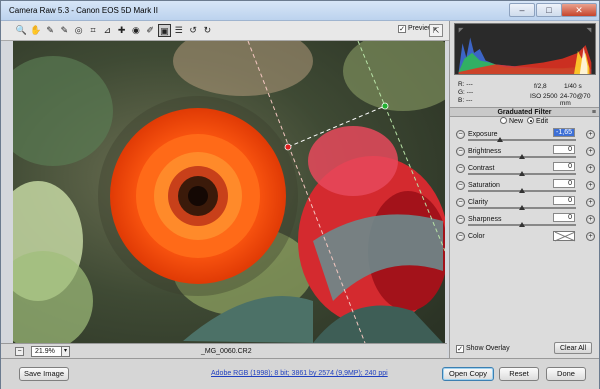 This screenshot has height=389, width=600. What do you see at coordinates (465, 100) in the screenshot?
I see `blue-readout: B: ---` at bounding box center [465, 100].